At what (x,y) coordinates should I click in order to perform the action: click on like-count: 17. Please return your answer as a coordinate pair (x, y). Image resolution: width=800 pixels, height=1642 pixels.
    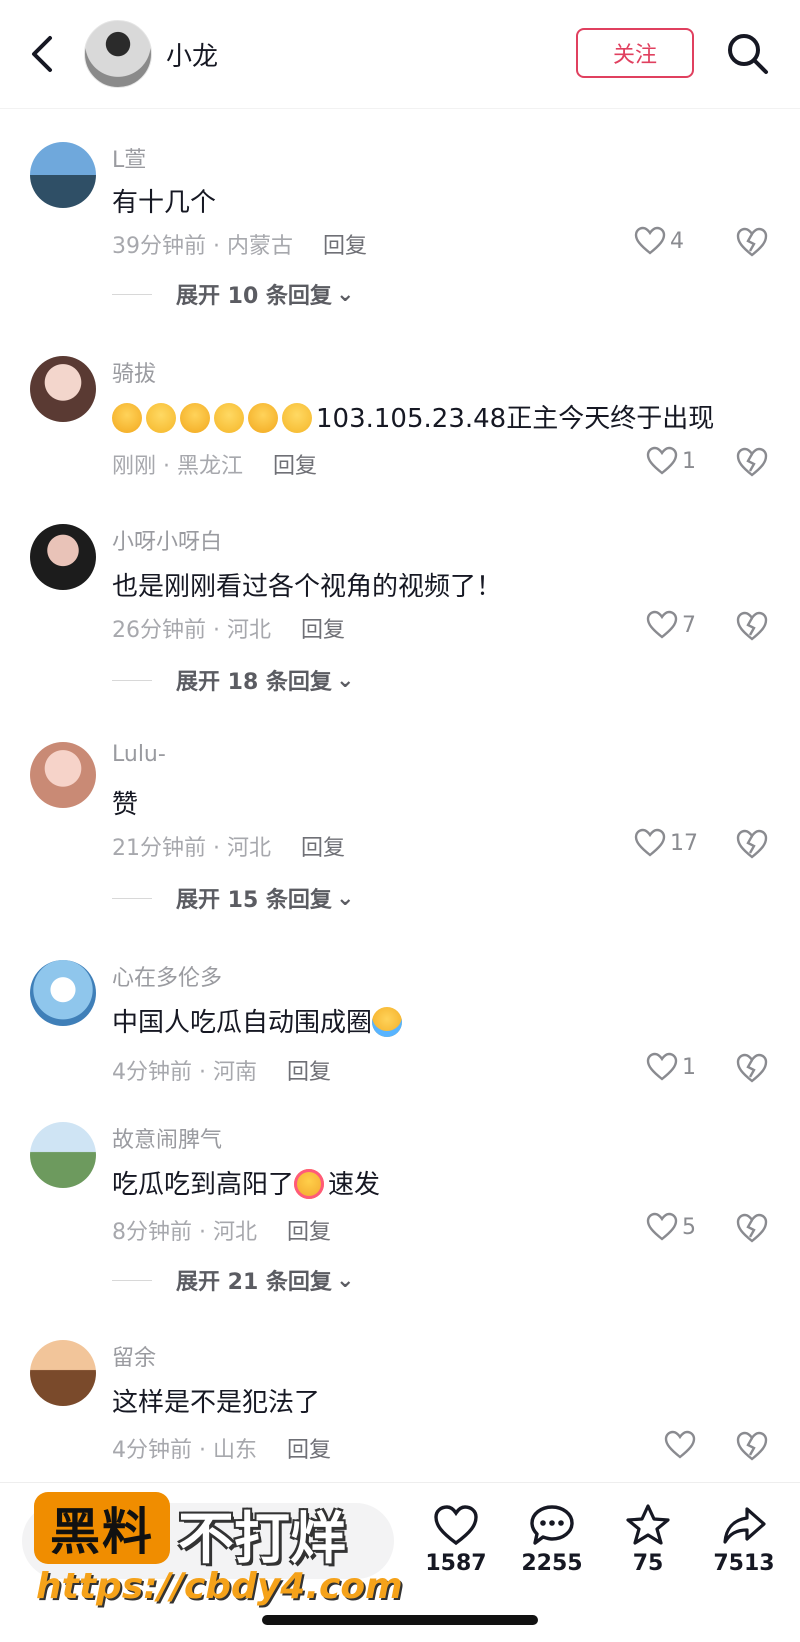
    Looking at the image, I should click on (684, 843).